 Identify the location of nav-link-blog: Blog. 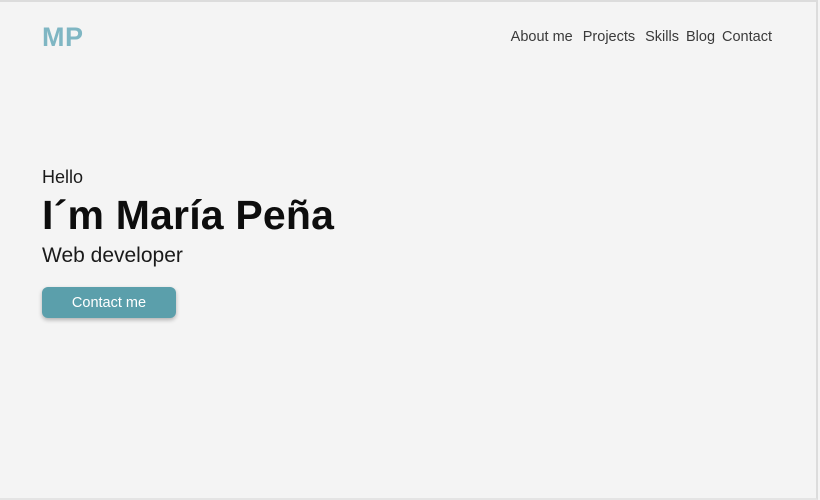
(700, 37).